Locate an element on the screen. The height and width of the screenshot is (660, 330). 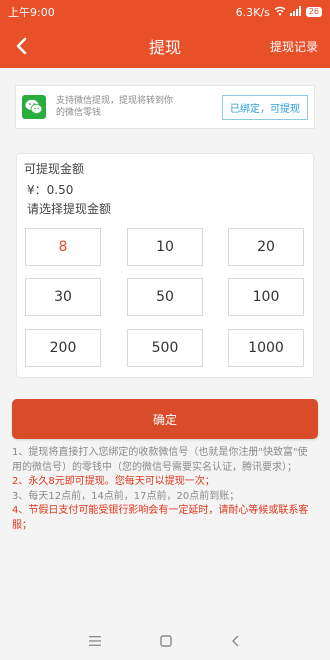
available-label: 可提现金额 is located at coordinates (54, 169).